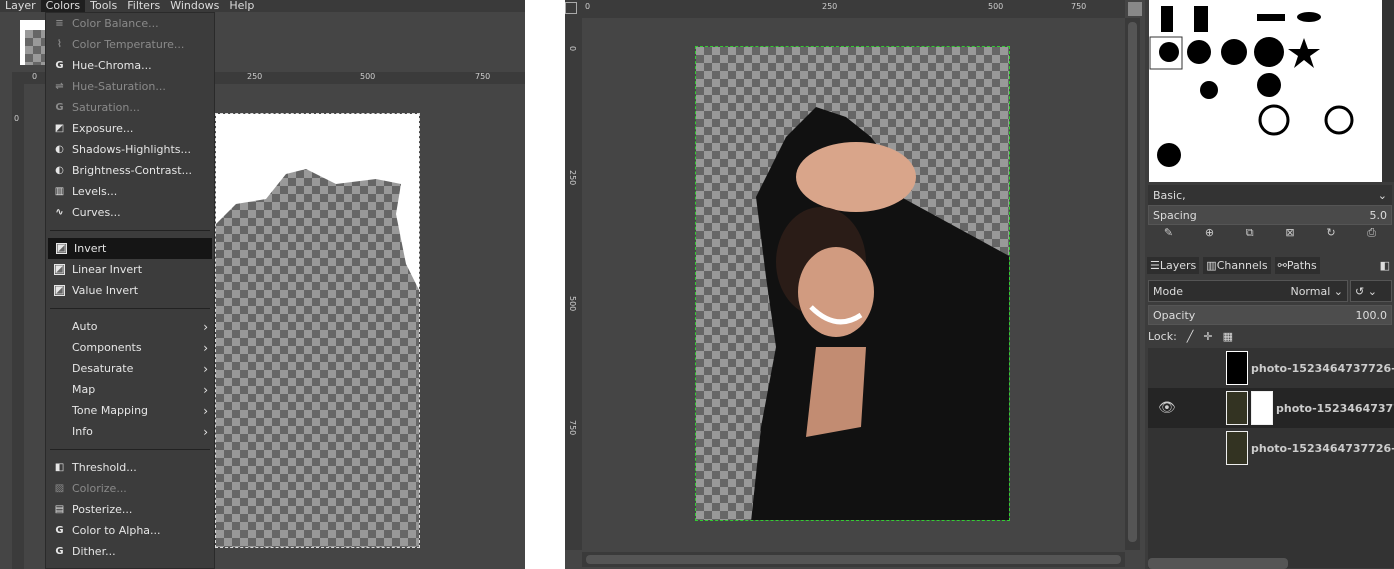 Image resolution: width=1394 pixels, height=569 pixels. What do you see at coordinates (1228, 336) in the screenshot?
I see `lock-alpha-icon: ▦` at bounding box center [1228, 336].